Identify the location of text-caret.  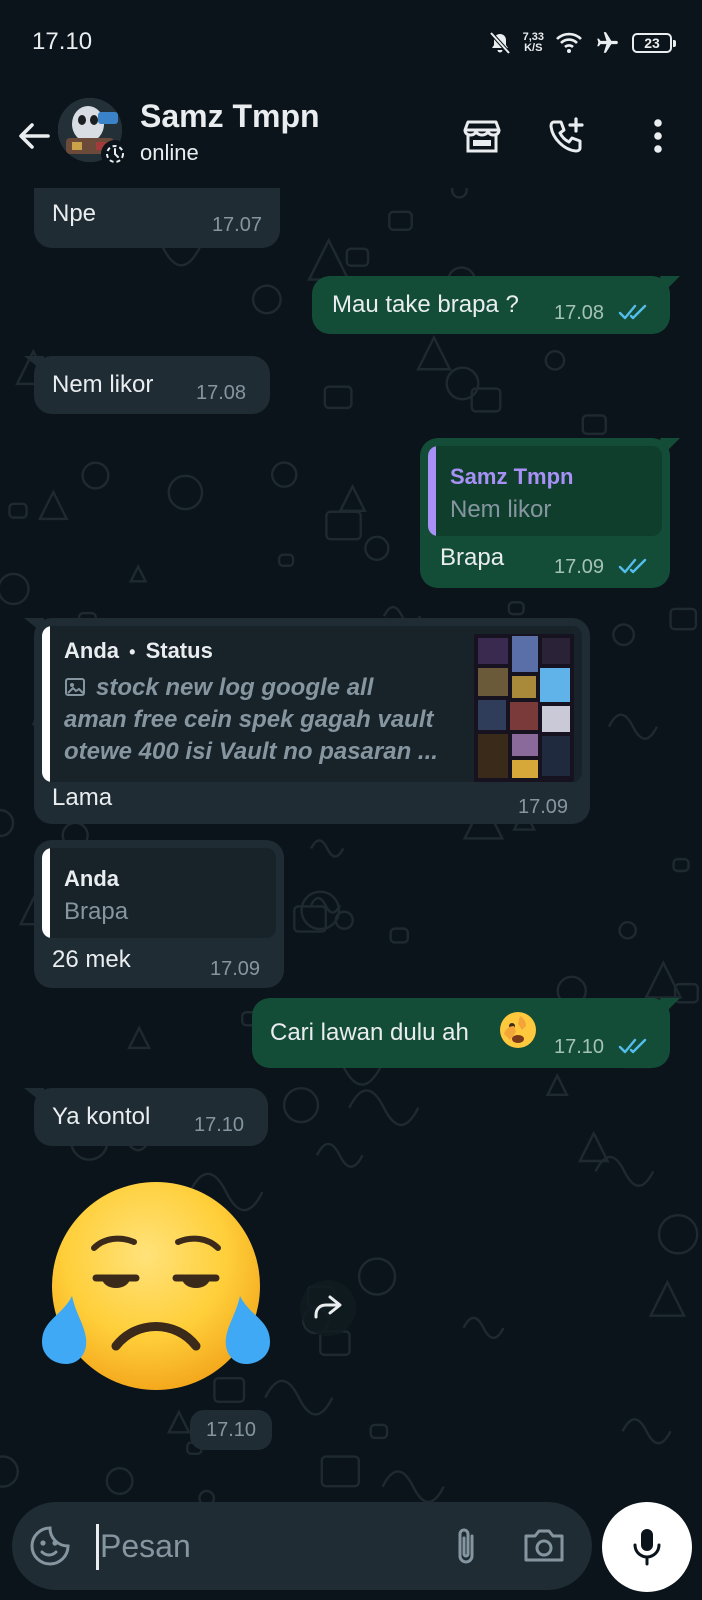
(97, 1547).